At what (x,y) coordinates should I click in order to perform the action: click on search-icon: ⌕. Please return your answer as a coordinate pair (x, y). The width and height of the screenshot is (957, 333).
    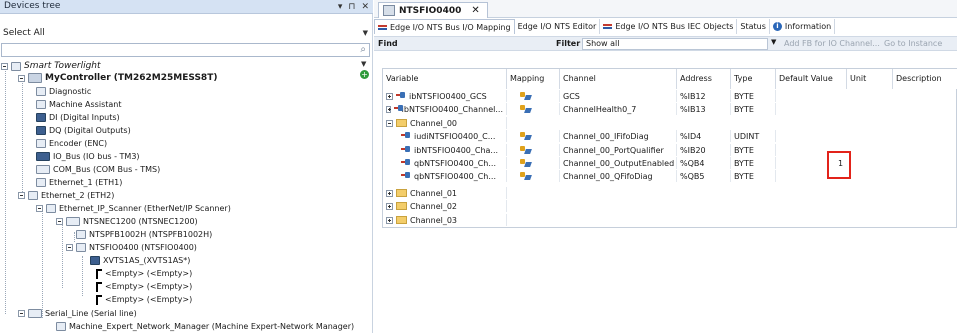
    Looking at the image, I should click on (363, 49).